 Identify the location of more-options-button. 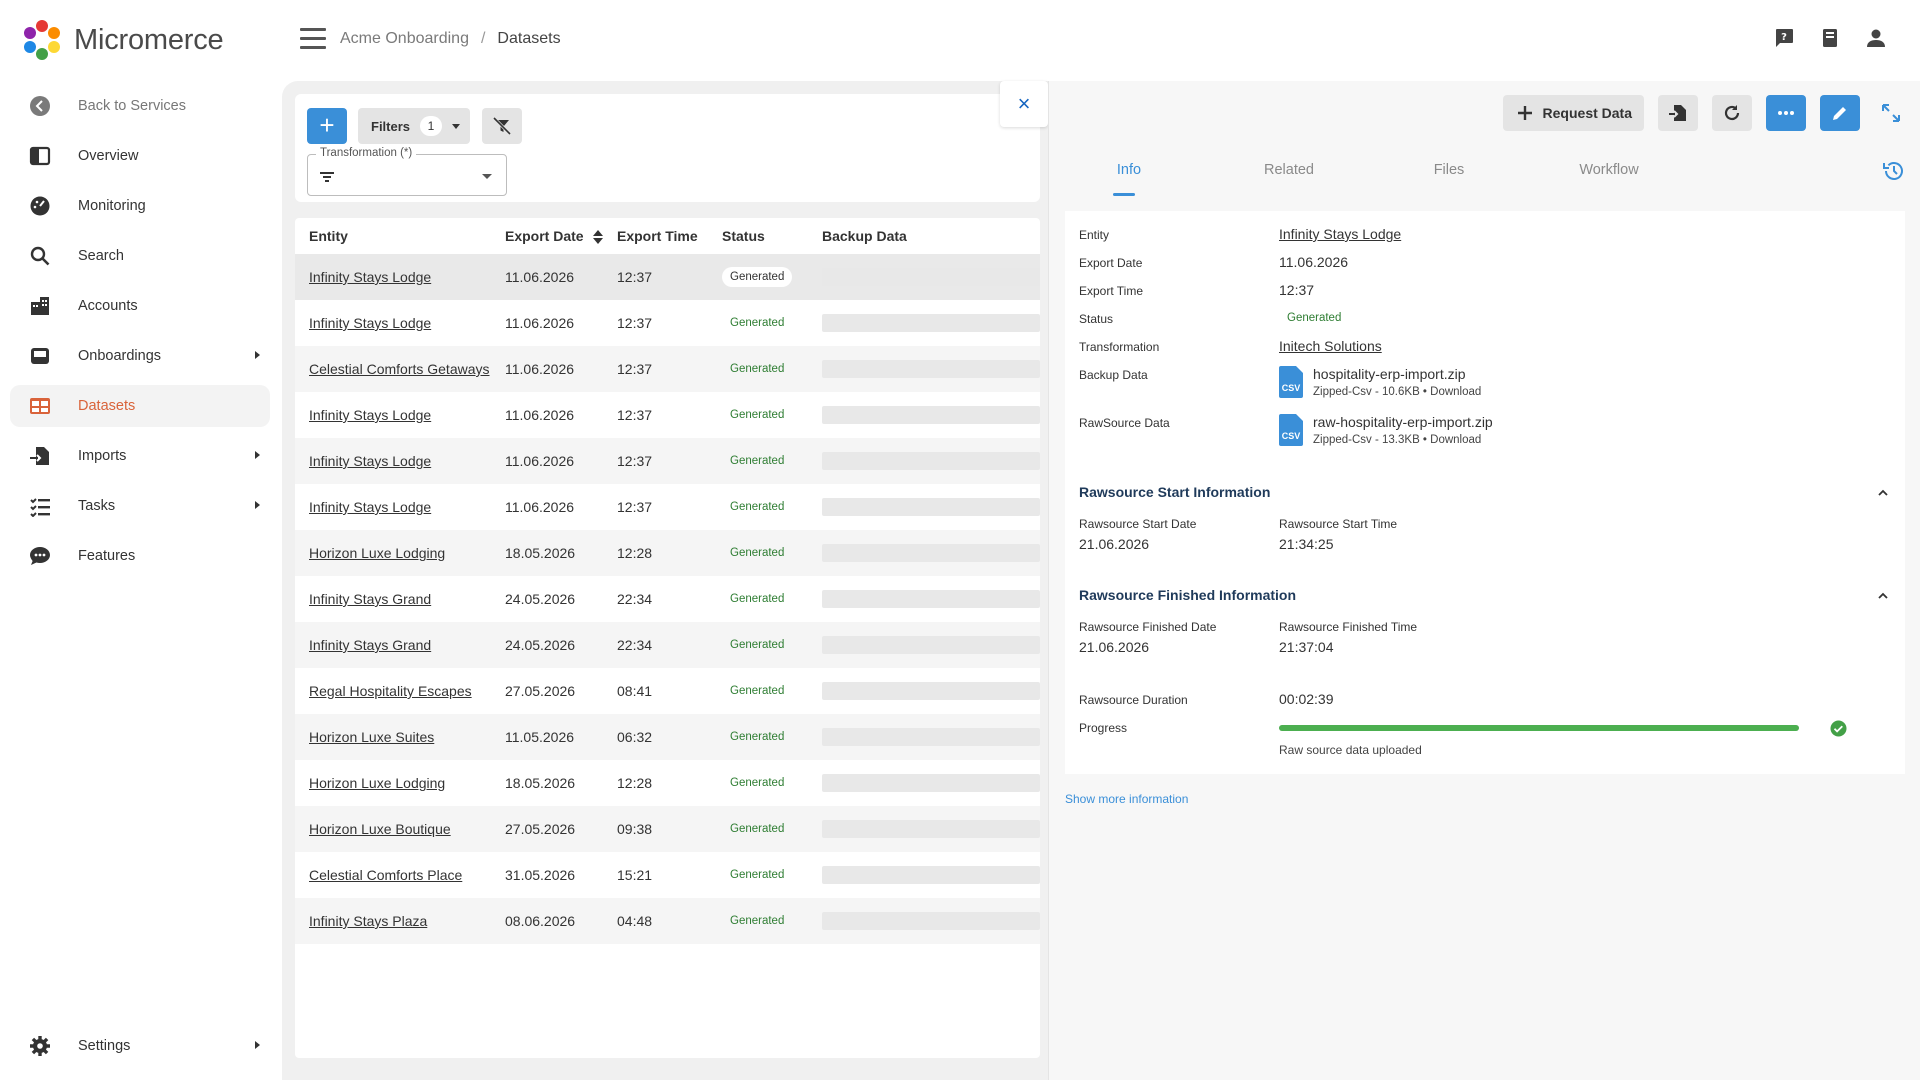
(1786, 113).